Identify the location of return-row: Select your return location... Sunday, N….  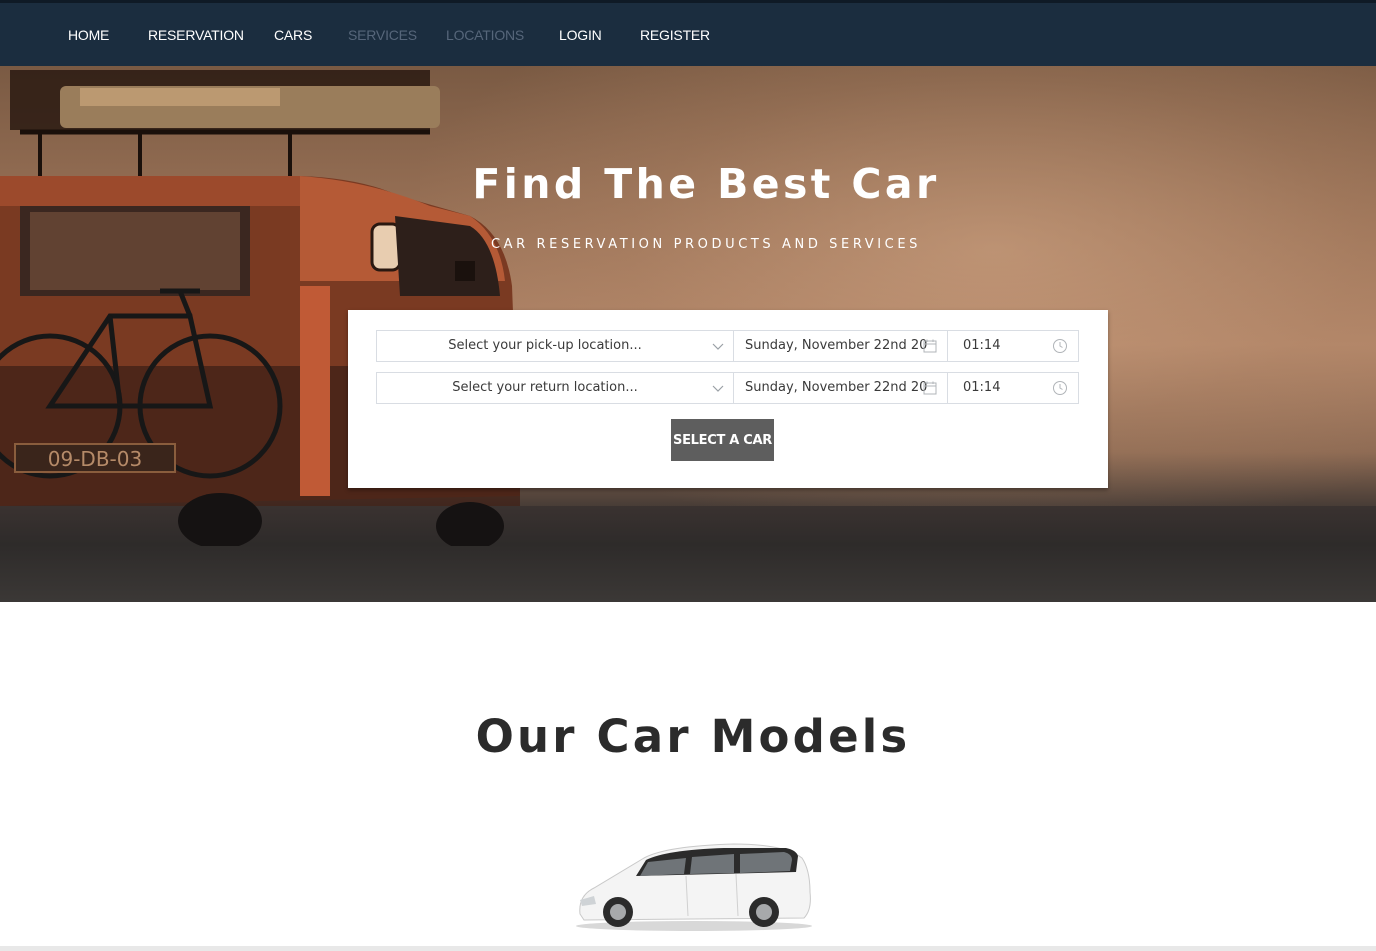
(727, 388).